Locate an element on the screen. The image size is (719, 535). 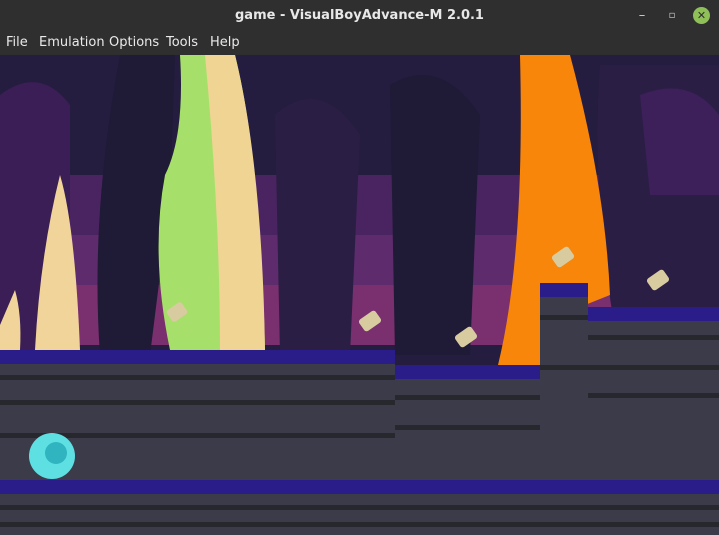
ground-fill-step is located at coordinates (564, 390).